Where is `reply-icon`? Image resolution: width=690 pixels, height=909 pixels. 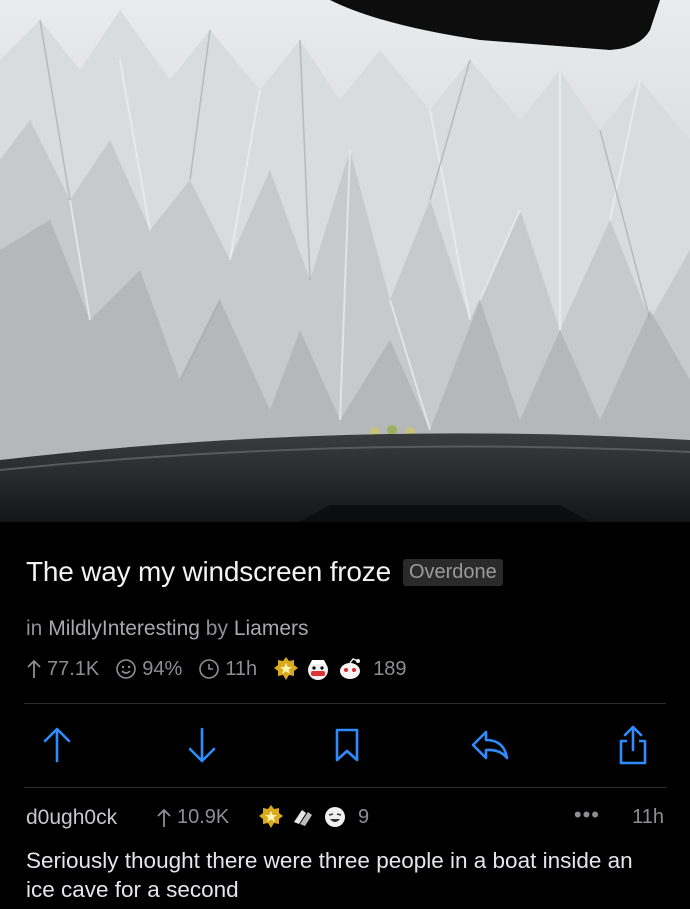 reply-icon is located at coordinates (490, 745).